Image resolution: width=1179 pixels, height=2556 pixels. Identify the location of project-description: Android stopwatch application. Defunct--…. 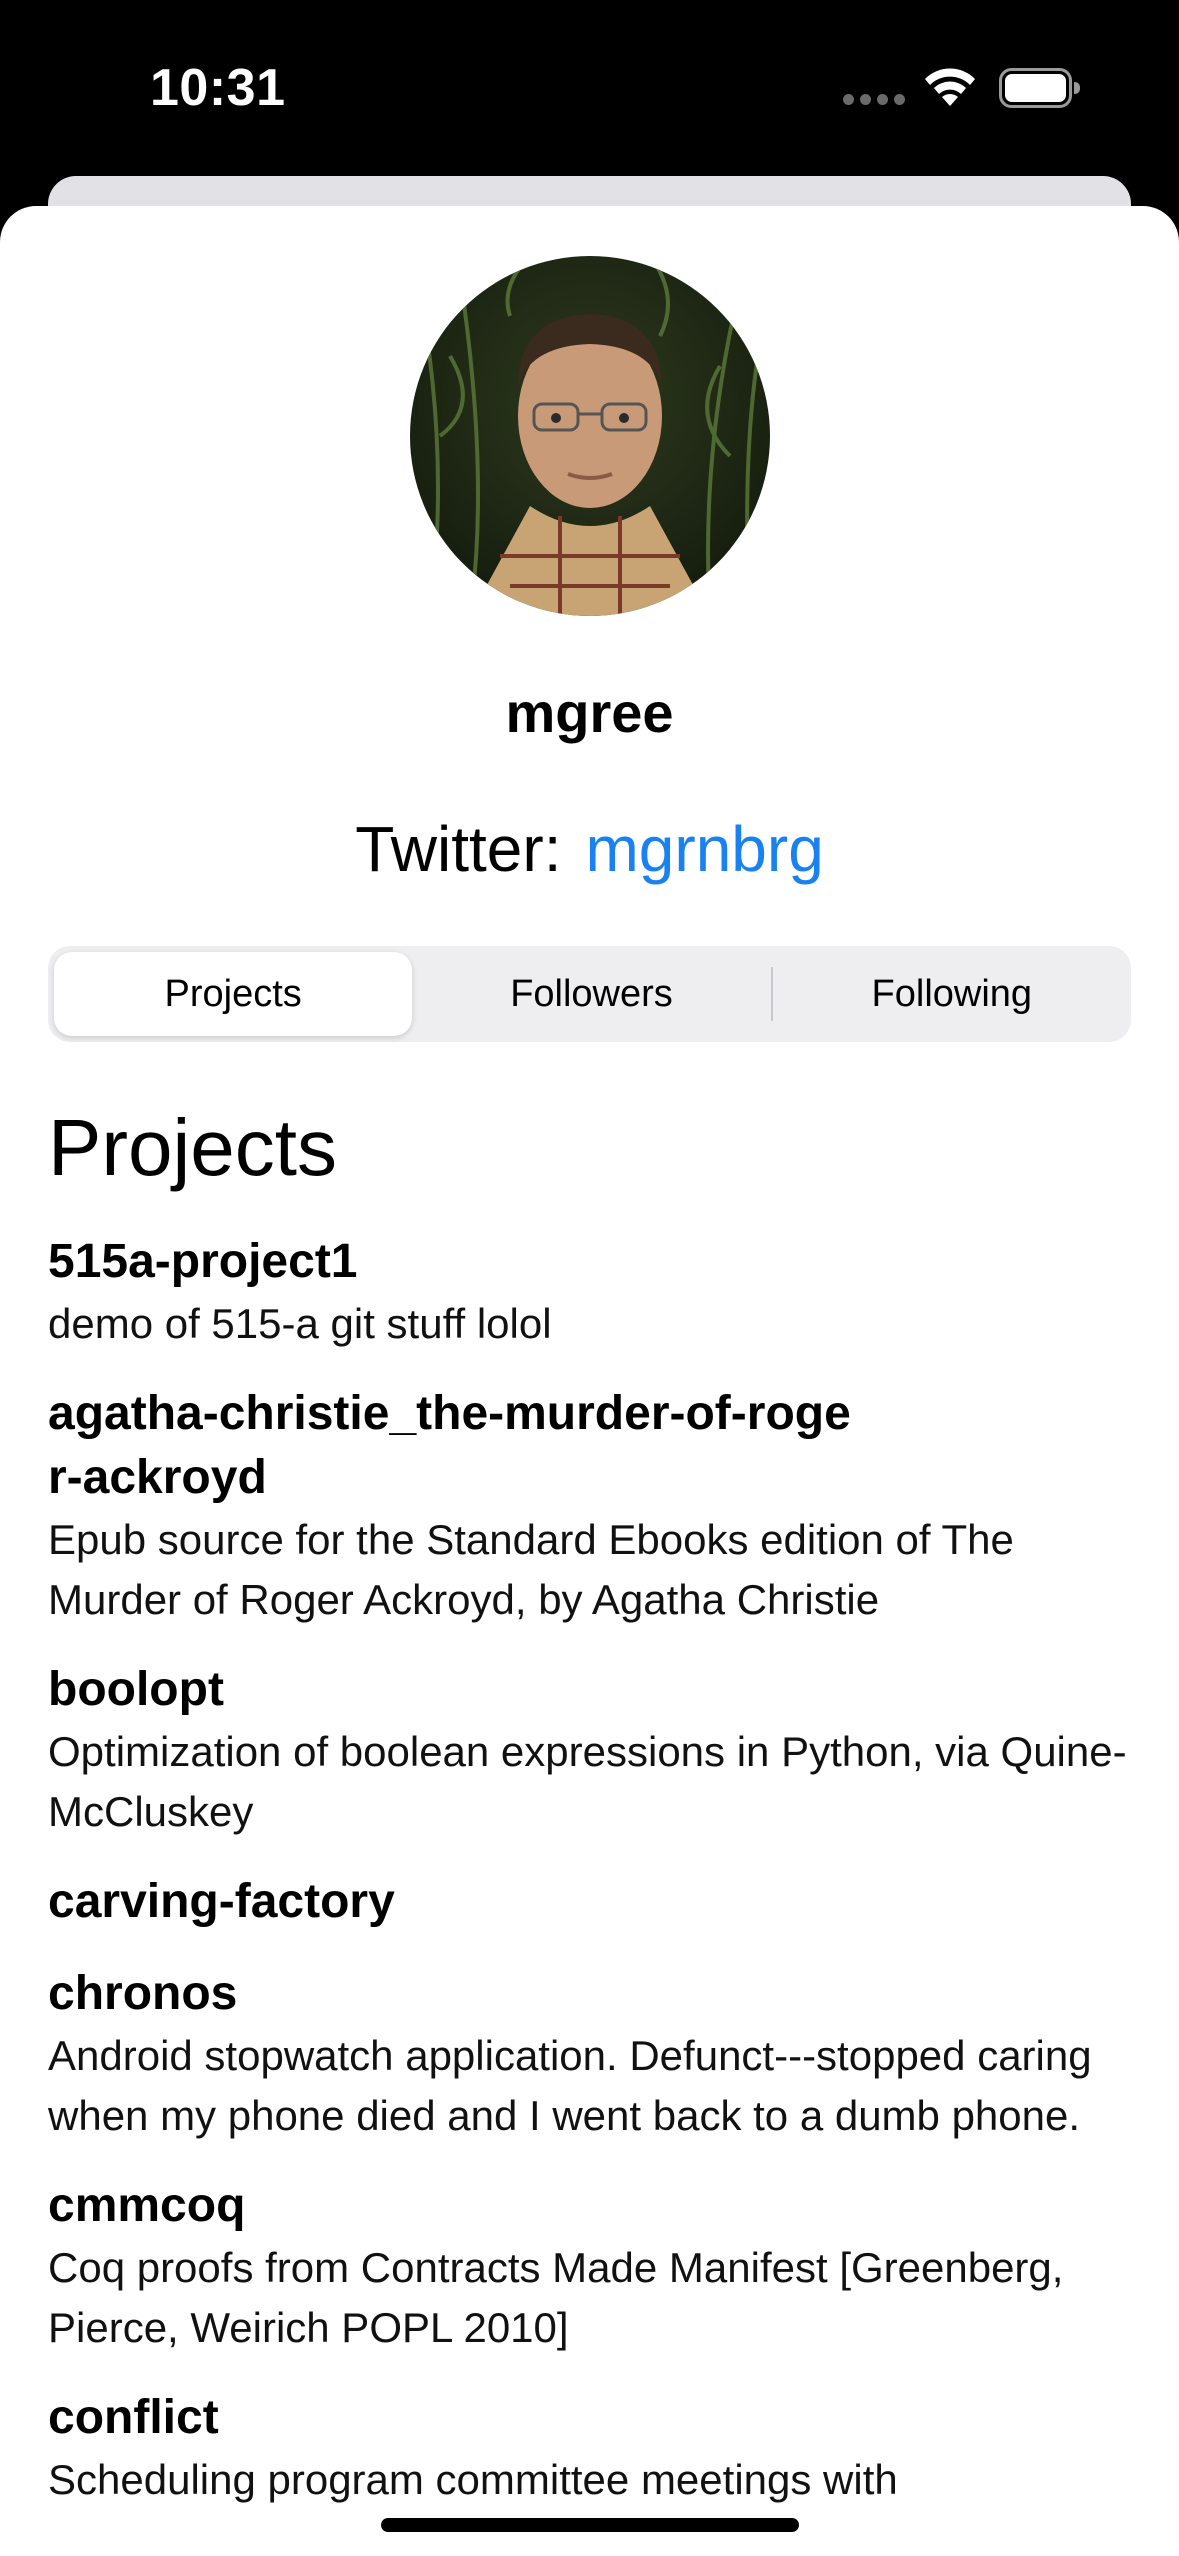
(570, 2085).